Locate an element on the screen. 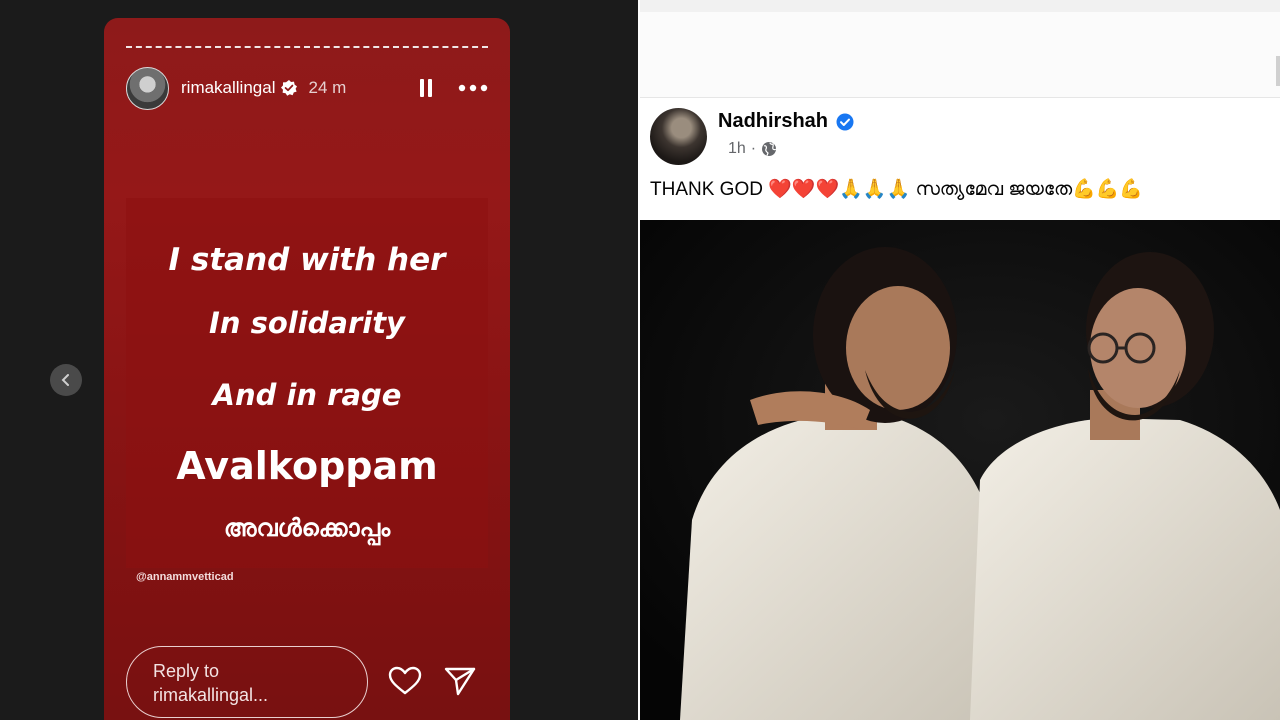  more-options-button is located at coordinates (473, 88).